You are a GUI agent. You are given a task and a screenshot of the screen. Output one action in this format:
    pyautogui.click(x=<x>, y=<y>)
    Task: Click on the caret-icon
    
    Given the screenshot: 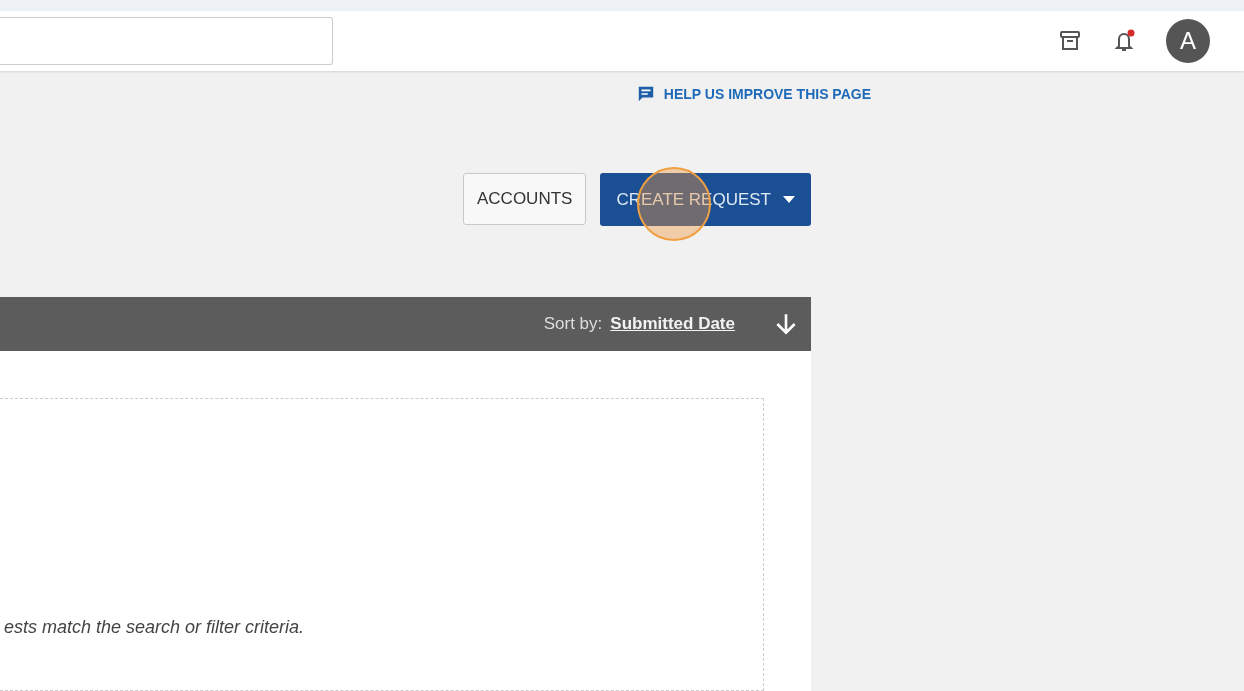 What is the action you would take?
    pyautogui.click(x=789, y=199)
    